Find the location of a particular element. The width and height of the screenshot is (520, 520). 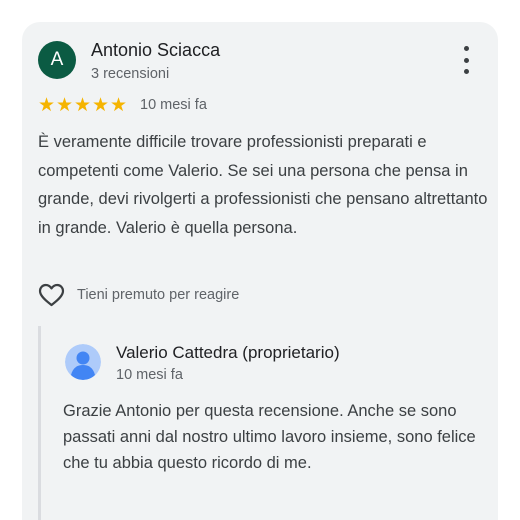

owner-avatar is located at coordinates (83, 362).